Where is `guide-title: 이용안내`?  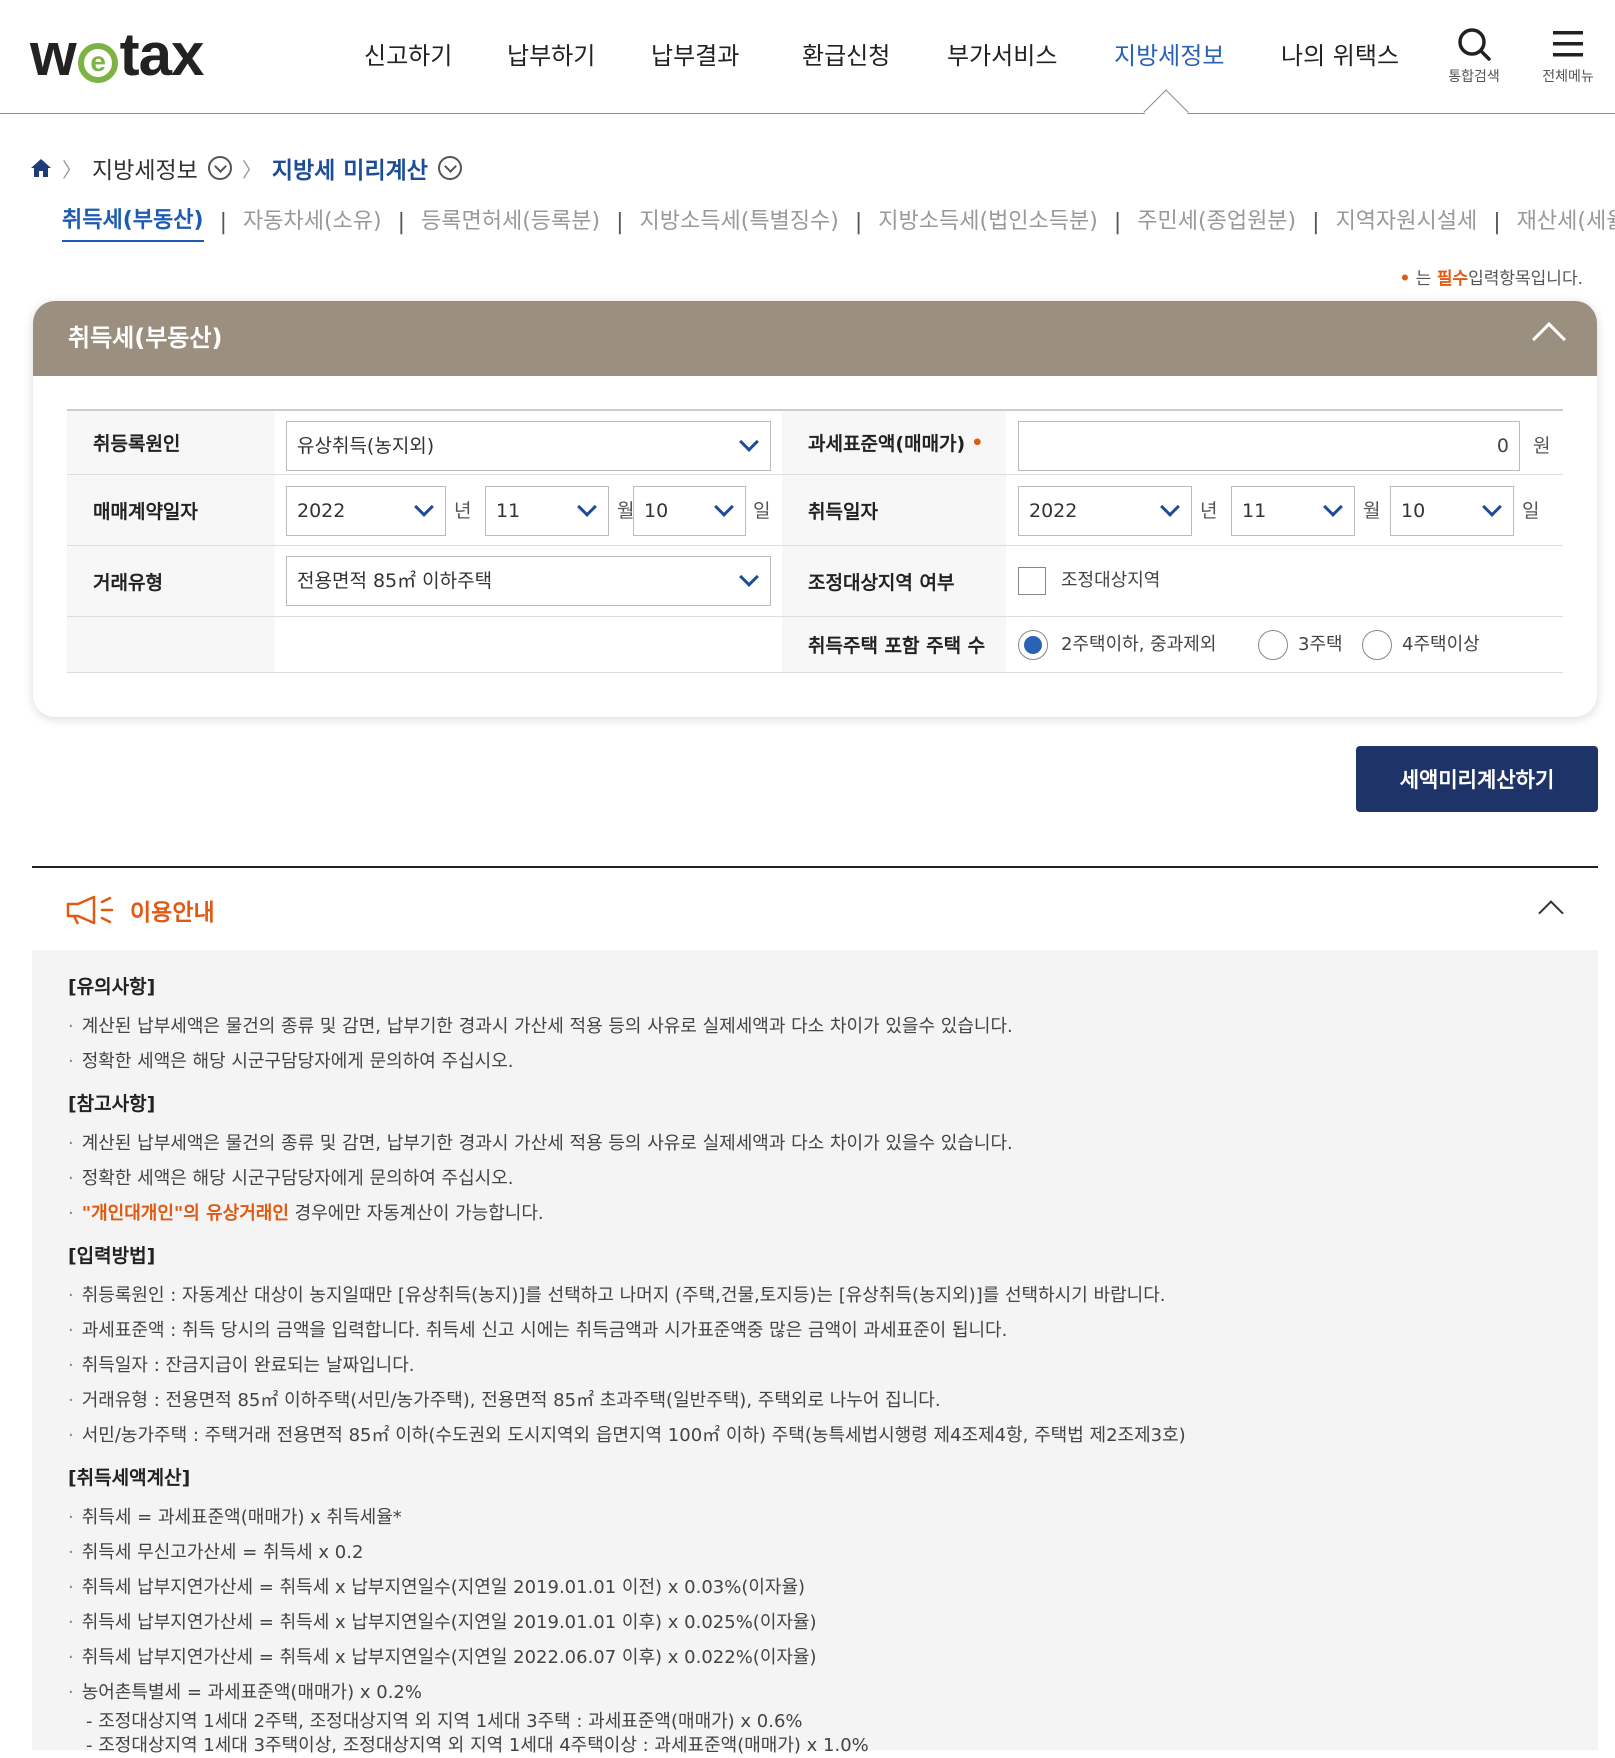
guide-title: 이용안내 is located at coordinates (140, 910).